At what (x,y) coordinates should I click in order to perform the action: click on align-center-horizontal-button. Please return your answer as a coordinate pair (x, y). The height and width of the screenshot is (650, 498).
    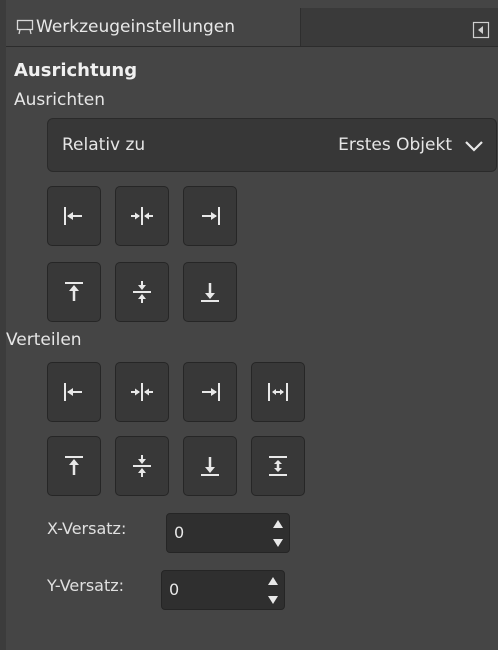
    Looking at the image, I should click on (142, 216).